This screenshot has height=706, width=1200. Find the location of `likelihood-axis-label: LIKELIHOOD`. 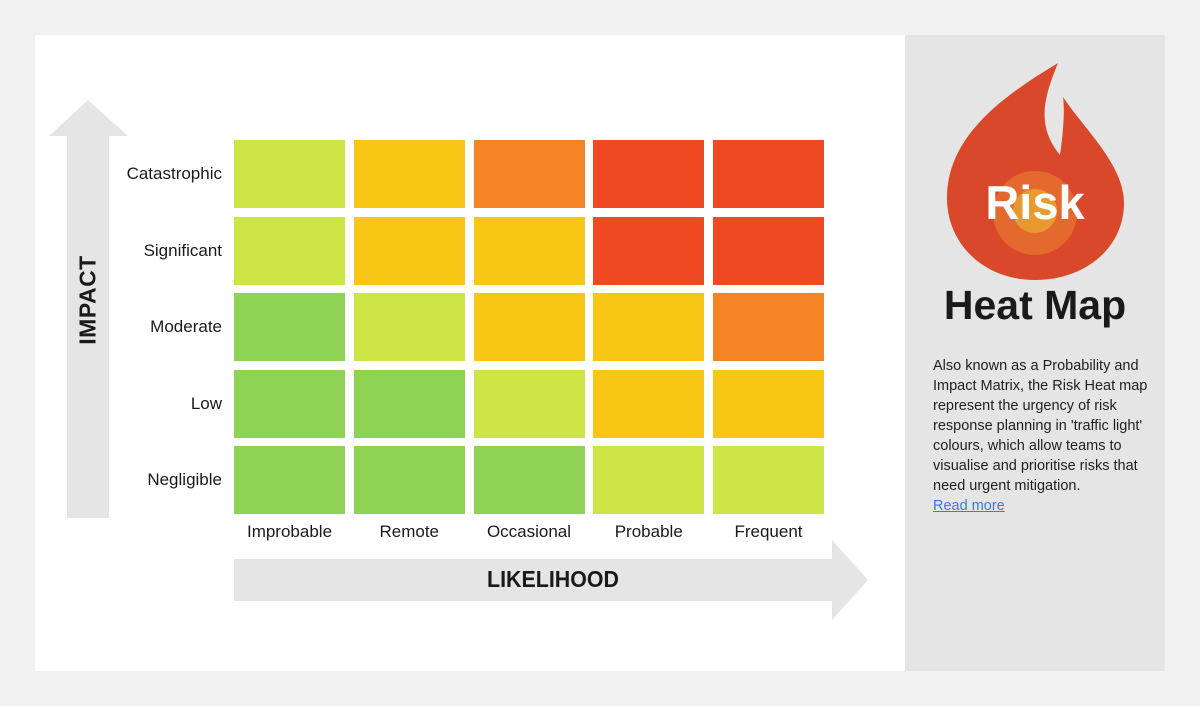

likelihood-axis-label: LIKELIHOOD is located at coordinates (553, 579).